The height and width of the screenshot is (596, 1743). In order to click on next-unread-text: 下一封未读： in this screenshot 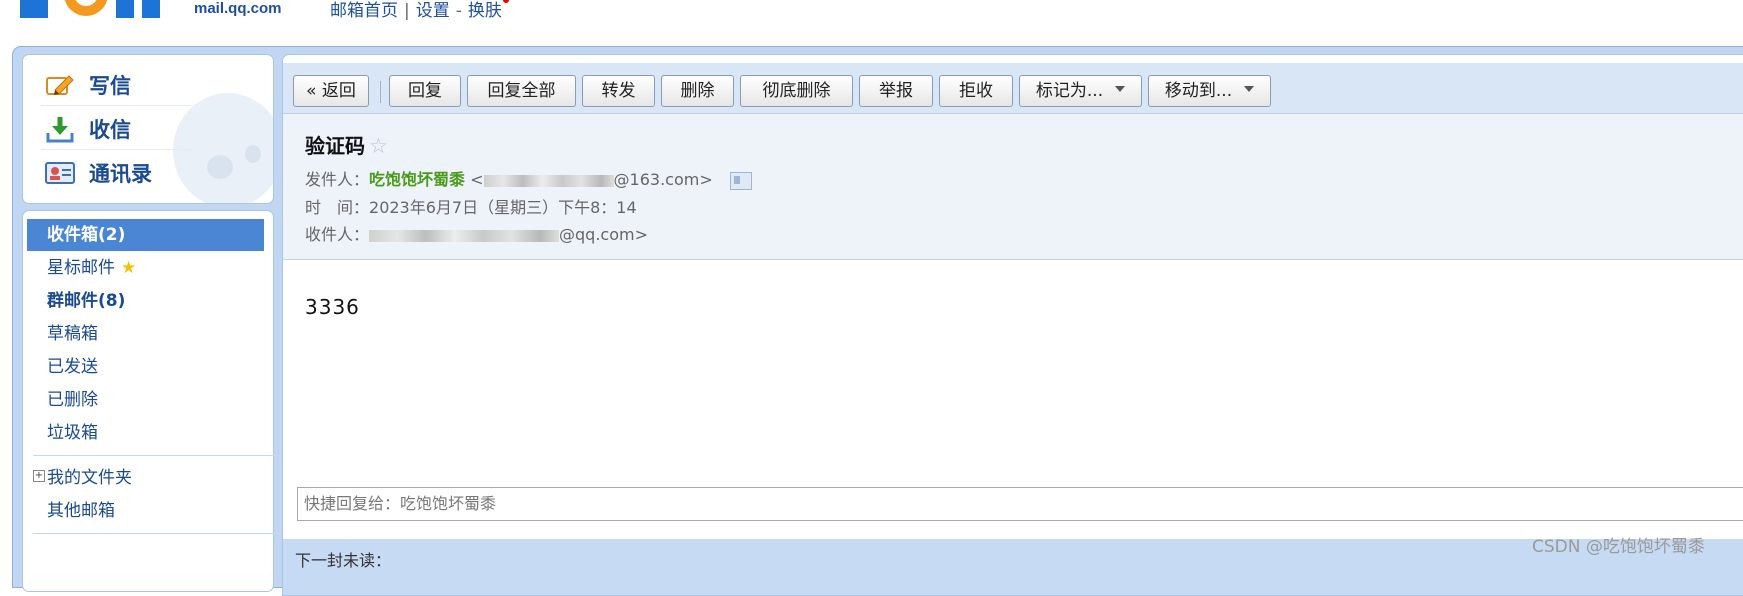, I will do `click(343, 559)`.